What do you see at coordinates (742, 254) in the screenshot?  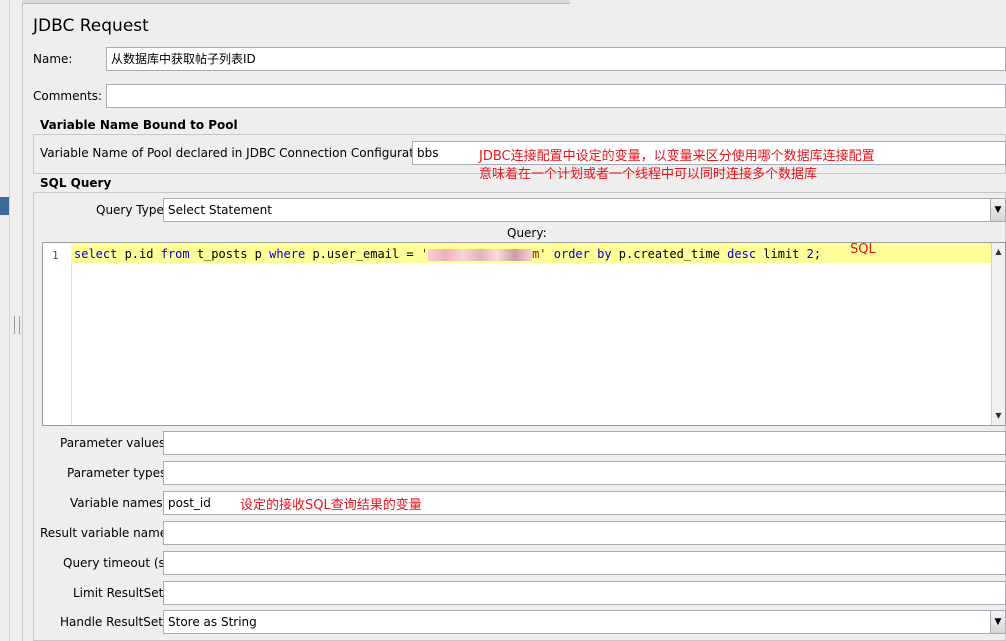 I see `sql-keyword: desc` at bounding box center [742, 254].